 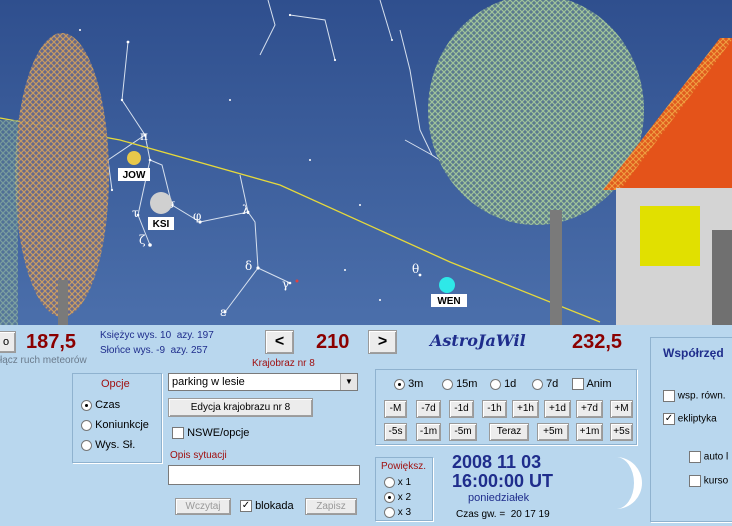 I want to click on step-minus-5s: -5s, so click(x=395, y=432).